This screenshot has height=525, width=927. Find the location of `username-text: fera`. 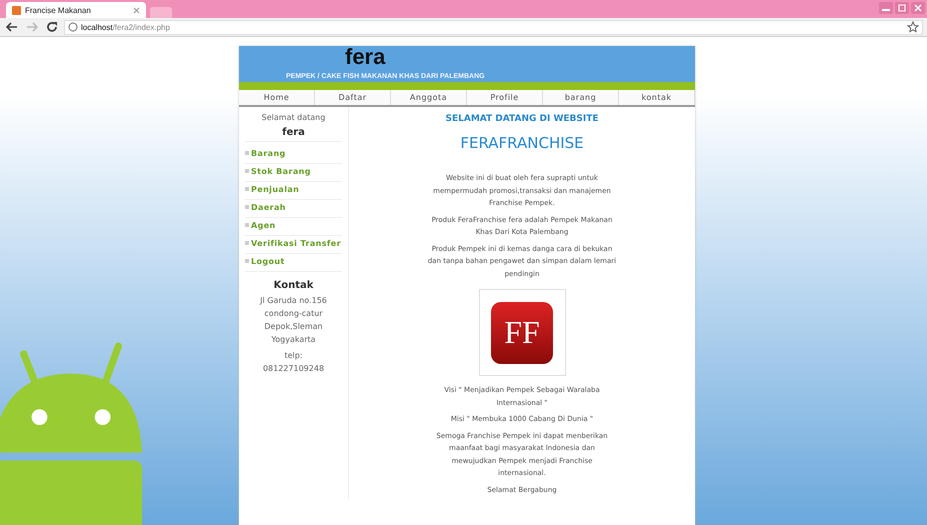

username-text: fera is located at coordinates (293, 134).